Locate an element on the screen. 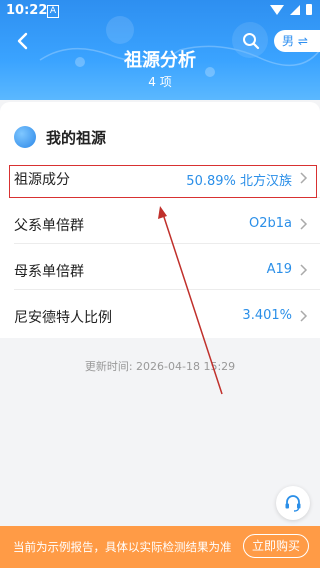 This screenshot has width=320, height=568. status-icons is located at coordinates (291, 9).